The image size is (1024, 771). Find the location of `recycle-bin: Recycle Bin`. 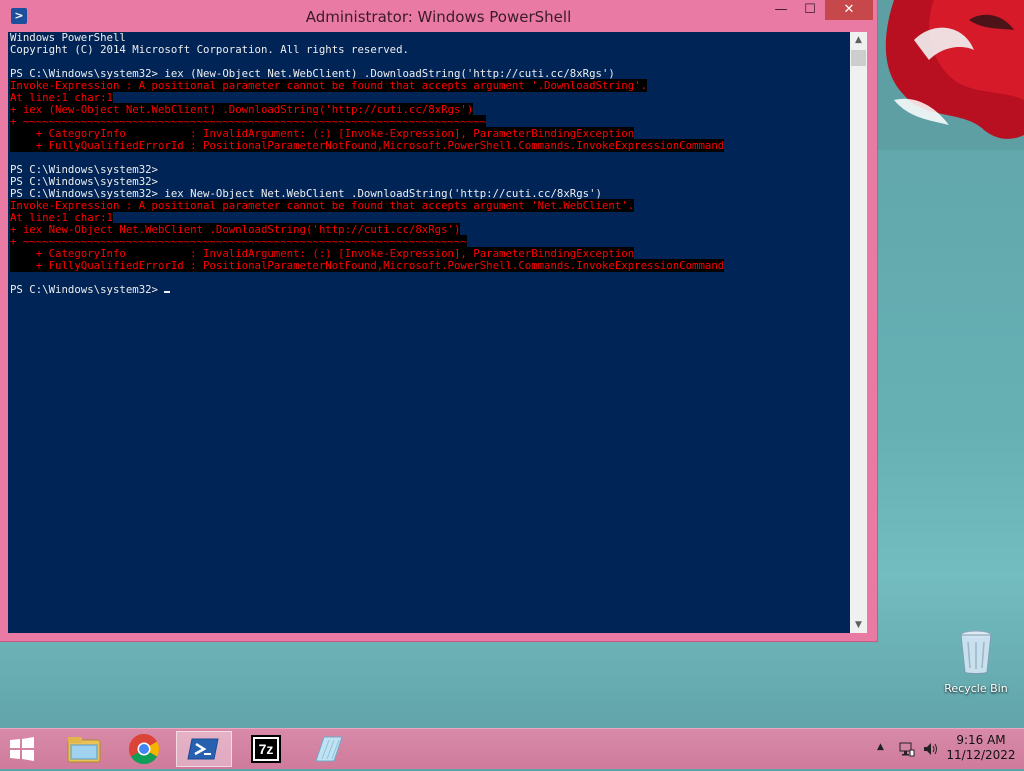

recycle-bin: Recycle Bin is located at coordinates (976, 661).